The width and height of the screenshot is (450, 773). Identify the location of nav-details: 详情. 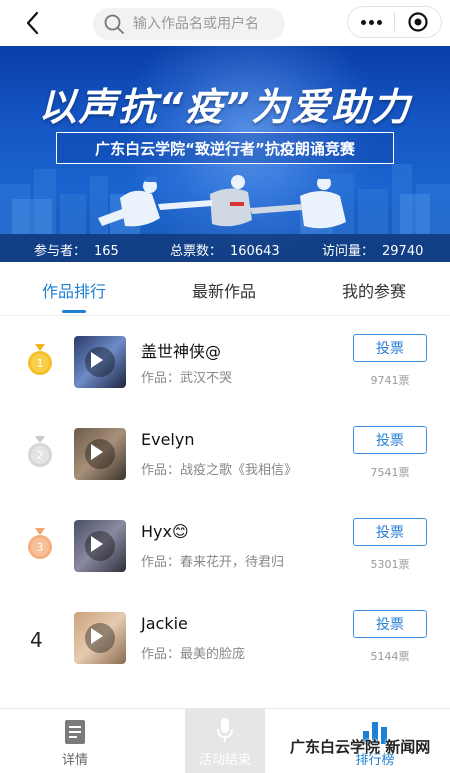
(75, 741).